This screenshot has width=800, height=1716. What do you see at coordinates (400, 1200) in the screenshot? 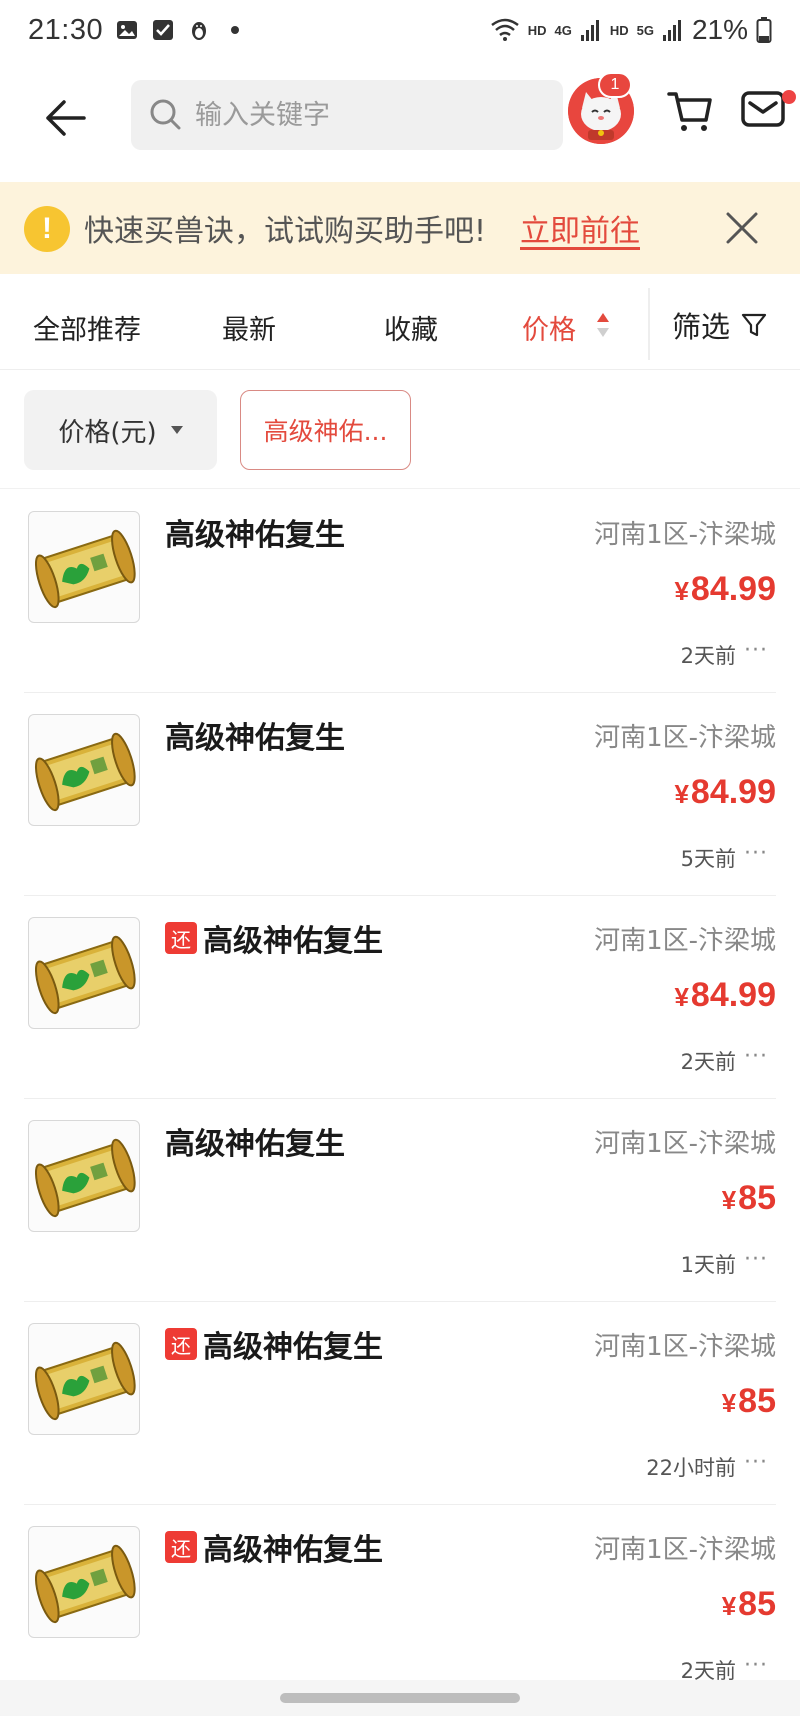
I see `list-item: 高级神佑复生 河南1区-汴梁城 ¥85 1天前 ···` at bounding box center [400, 1200].